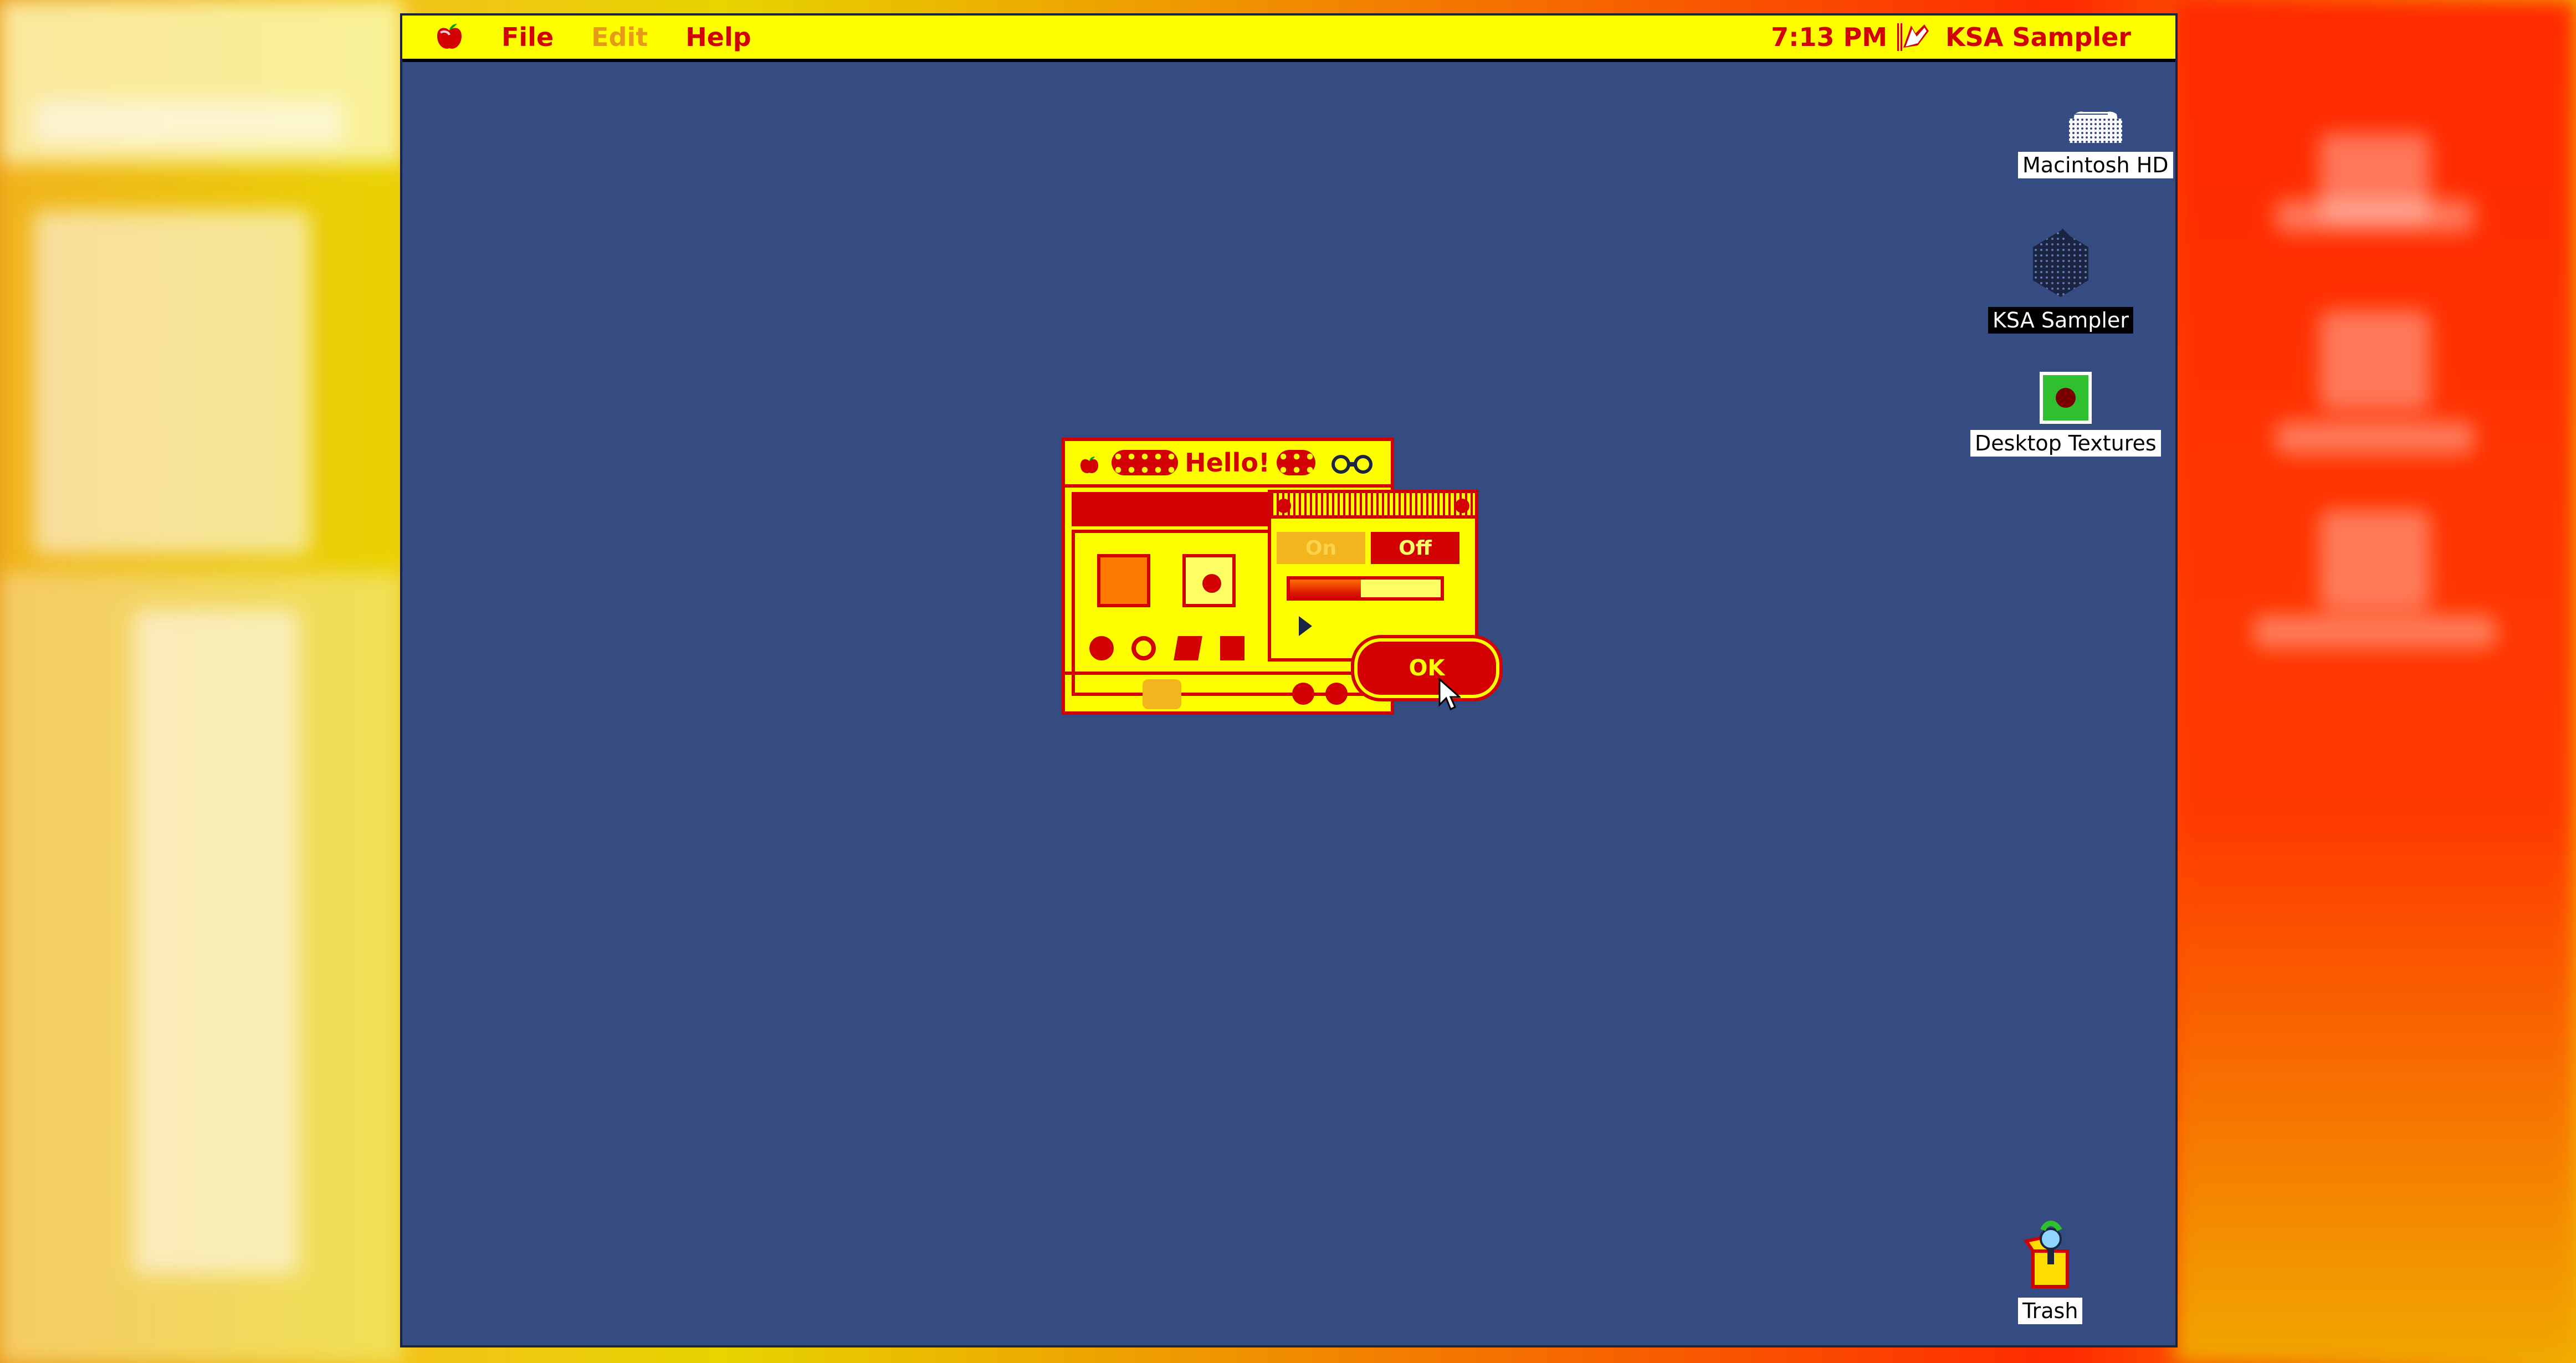 The image size is (2576, 1363). What do you see at coordinates (2038, 37) in the screenshot?
I see `app-menu-label: KSA Sampler` at bounding box center [2038, 37].